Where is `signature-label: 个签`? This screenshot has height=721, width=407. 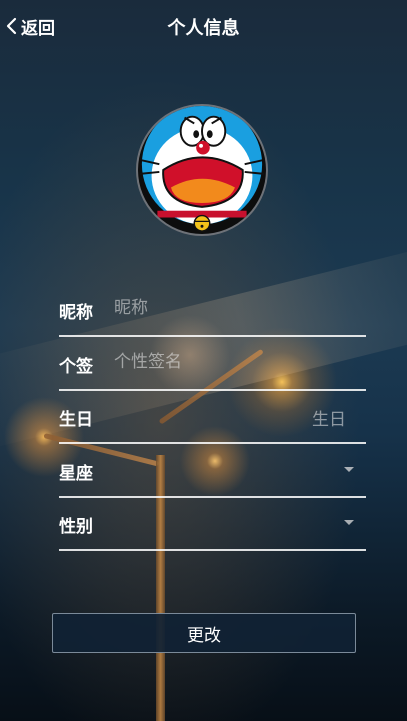 signature-label: 个签 is located at coordinates (76, 367).